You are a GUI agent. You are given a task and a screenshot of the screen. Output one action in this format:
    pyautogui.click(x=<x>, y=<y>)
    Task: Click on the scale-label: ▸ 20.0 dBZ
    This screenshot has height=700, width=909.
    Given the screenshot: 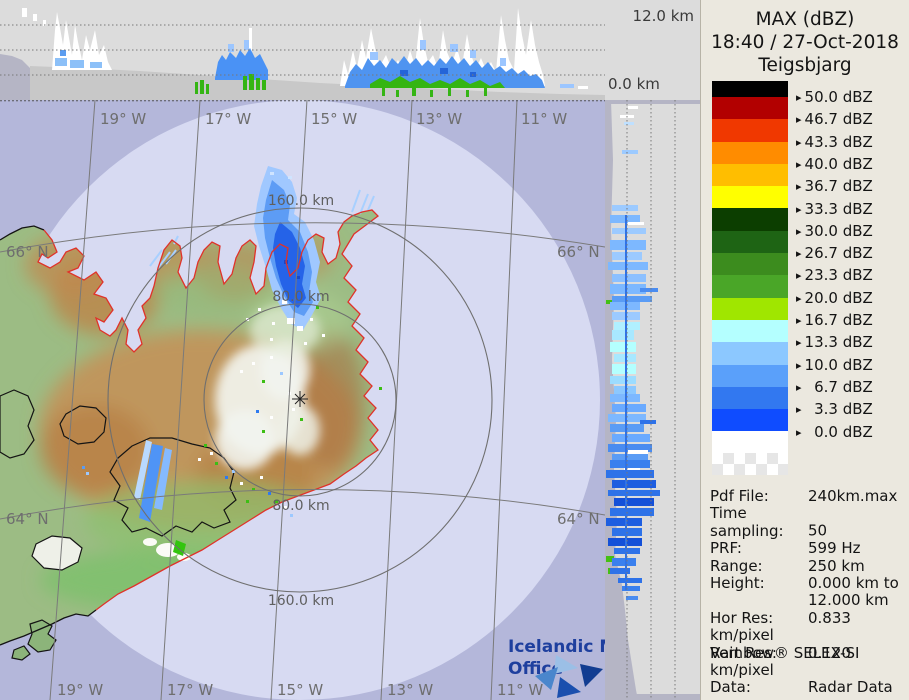 What is the action you would take?
    pyautogui.click(x=834, y=297)
    